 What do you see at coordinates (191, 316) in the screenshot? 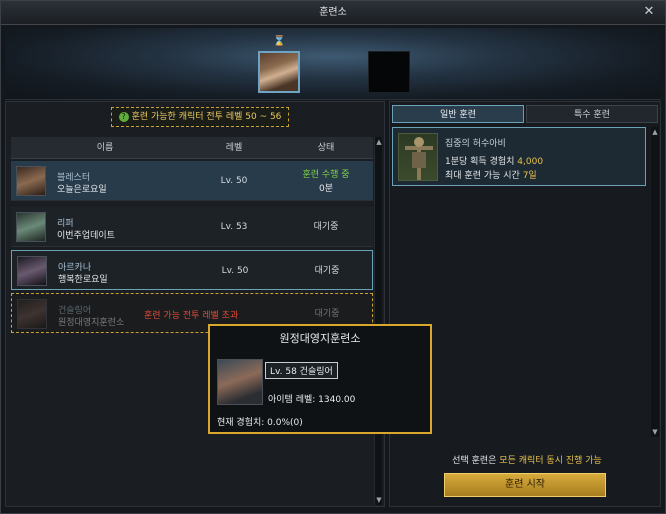
I see `level-exceeded-warning: 훈련 가능 전투 레벨 초과` at bounding box center [191, 316].